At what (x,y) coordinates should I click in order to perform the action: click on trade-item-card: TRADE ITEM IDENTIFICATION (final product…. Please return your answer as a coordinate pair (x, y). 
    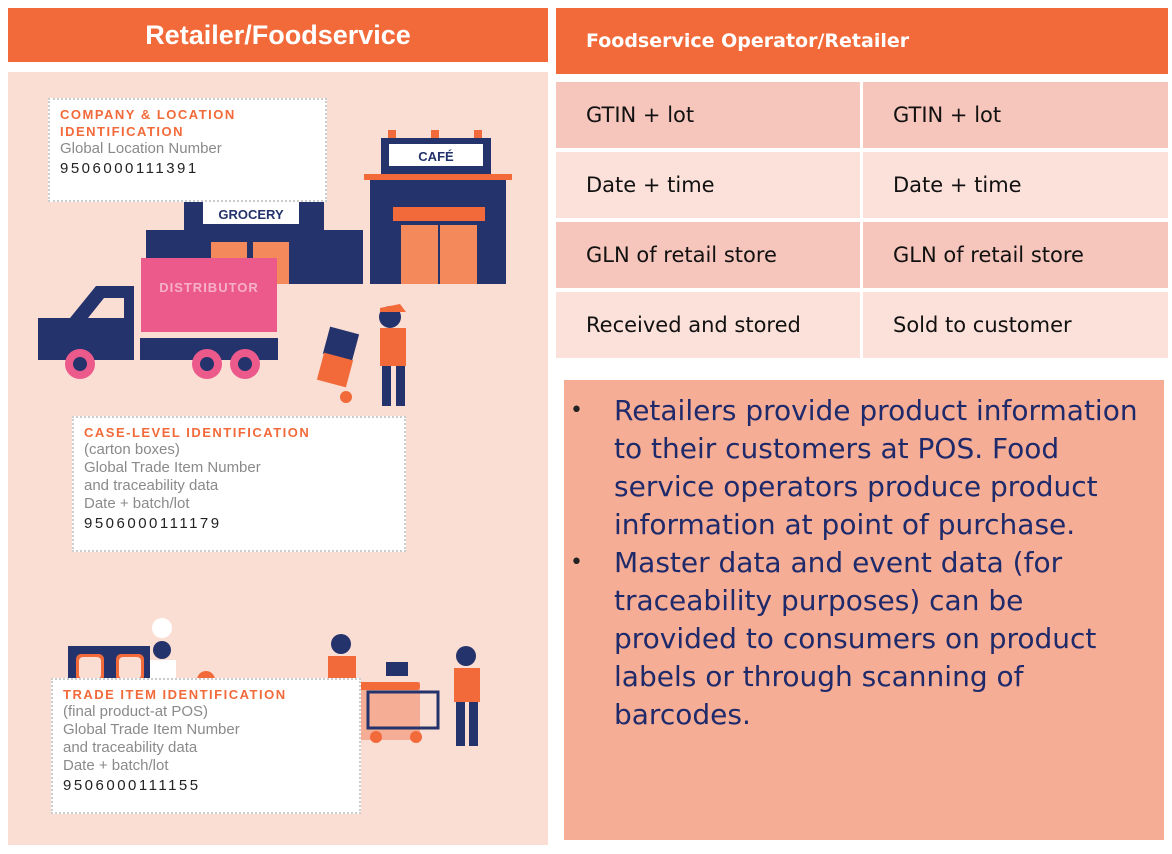
    Looking at the image, I should click on (206, 746).